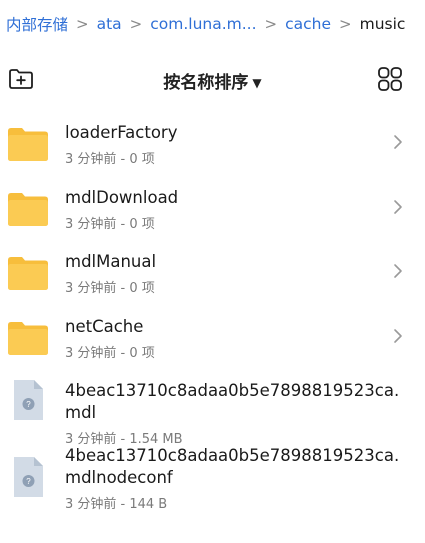 The width and height of the screenshot is (425, 543). I want to click on item-name: mdlManual, so click(111, 261).